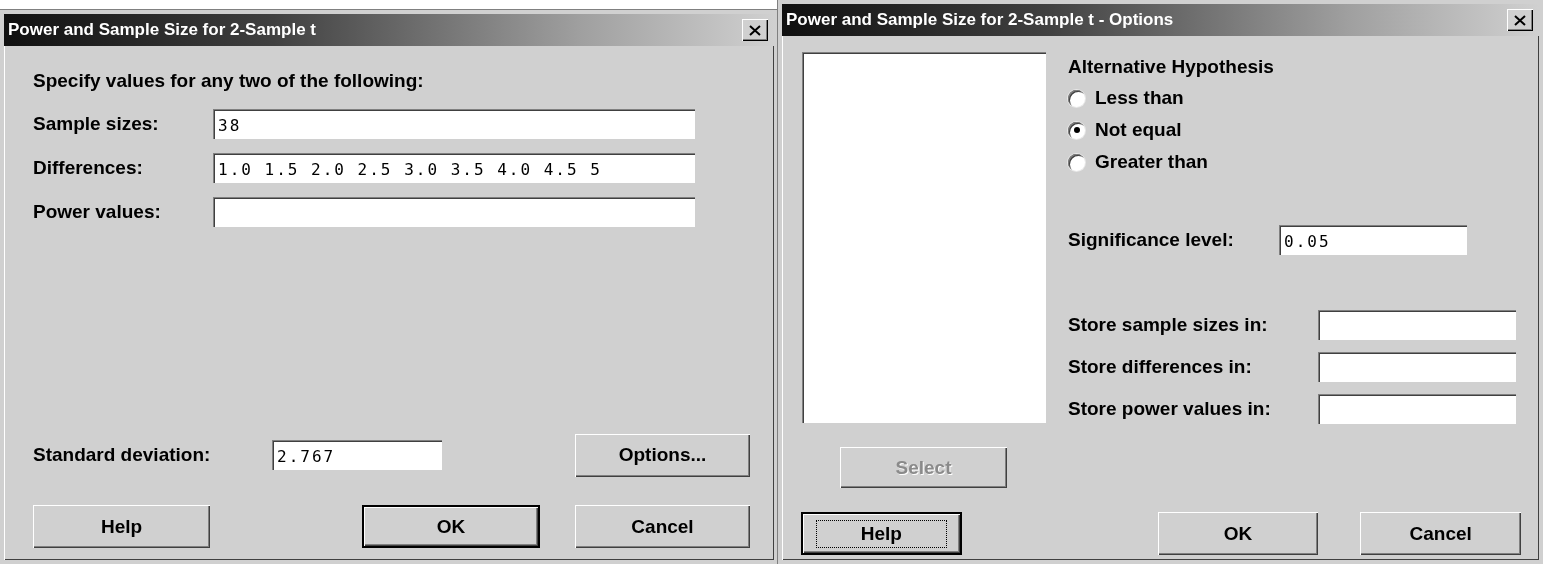  Describe the element at coordinates (357, 455) in the screenshot. I see `input-field: 2.767` at that location.